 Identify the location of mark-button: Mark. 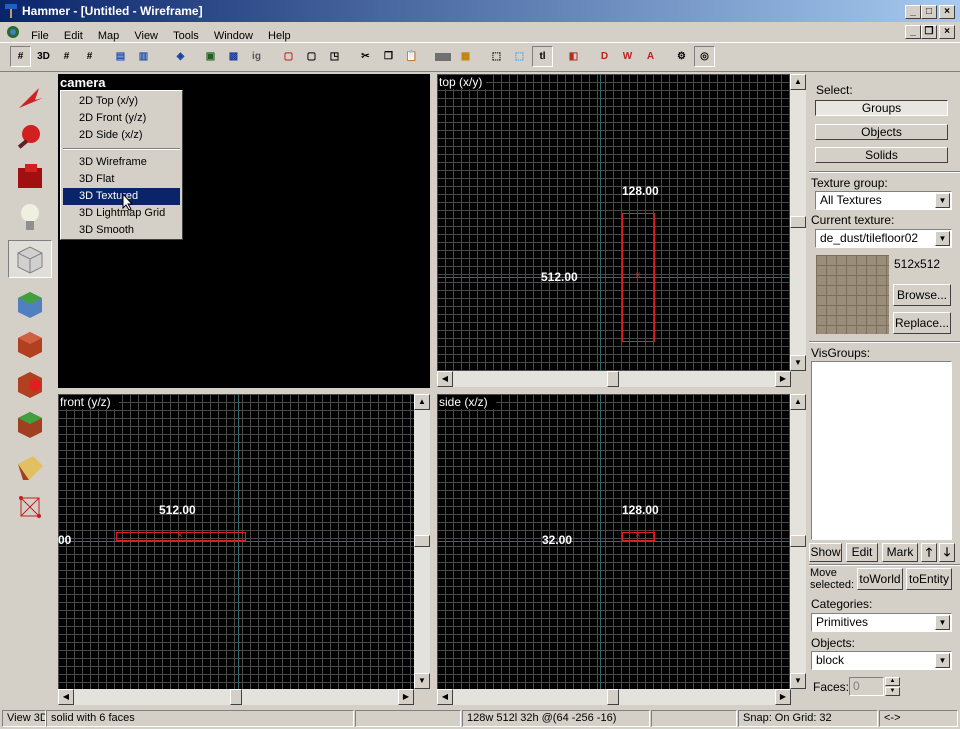
(900, 552).